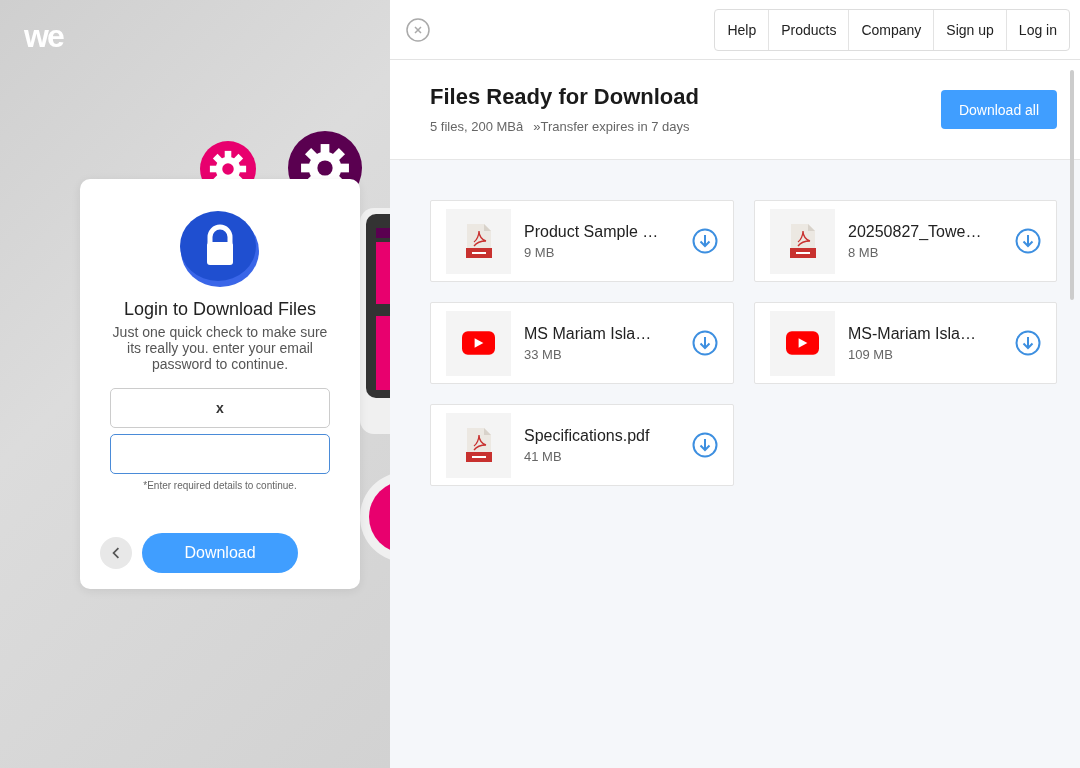 This screenshot has width=1080, height=768. Describe the element at coordinates (969, 29) in the screenshot. I see `nav-link: Sign up` at that location.